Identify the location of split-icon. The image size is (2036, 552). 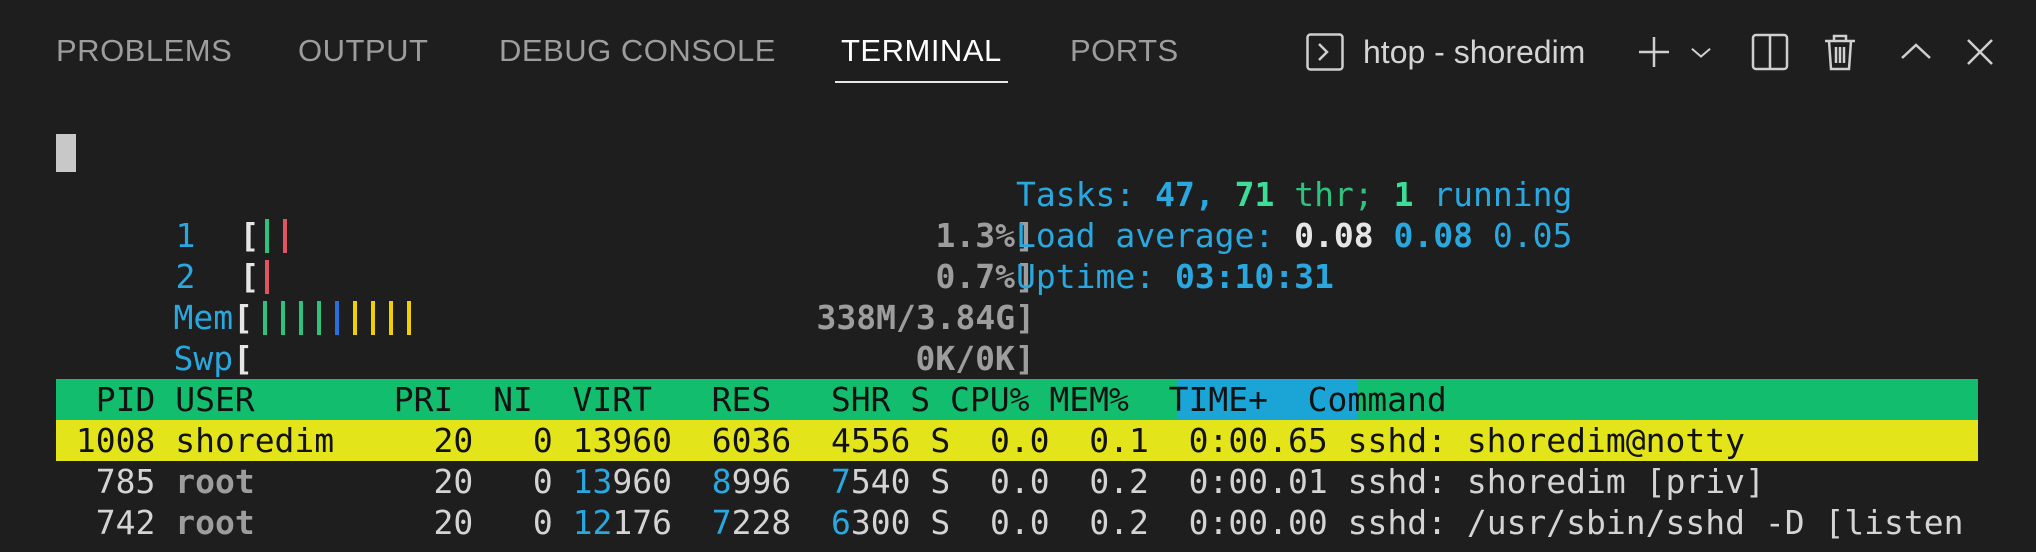
(1770, 52).